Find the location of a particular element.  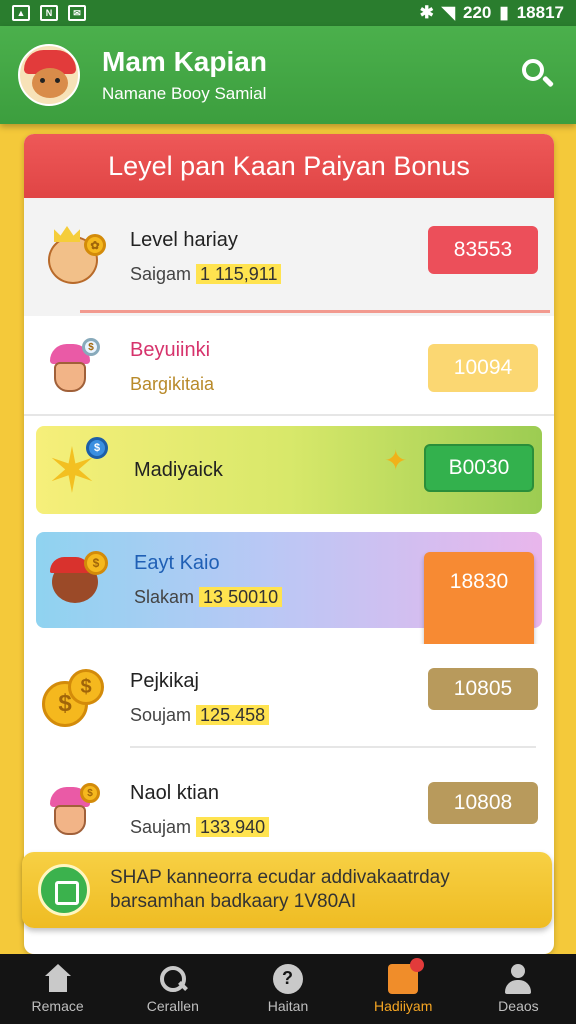

bonus-badge-button: B0030 is located at coordinates (479, 468).